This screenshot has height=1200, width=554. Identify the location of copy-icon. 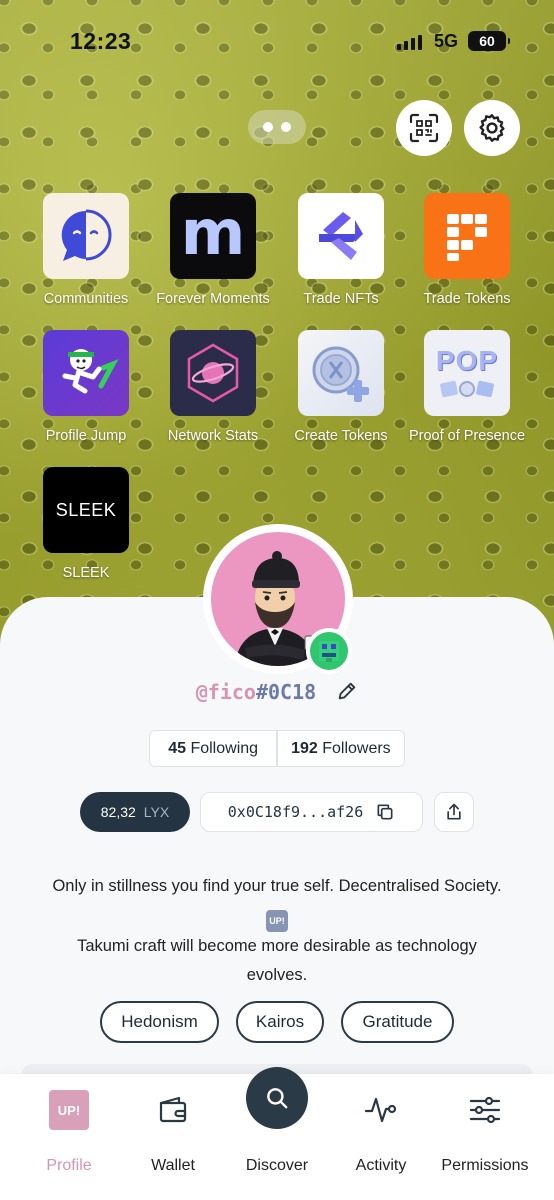
(385, 812).